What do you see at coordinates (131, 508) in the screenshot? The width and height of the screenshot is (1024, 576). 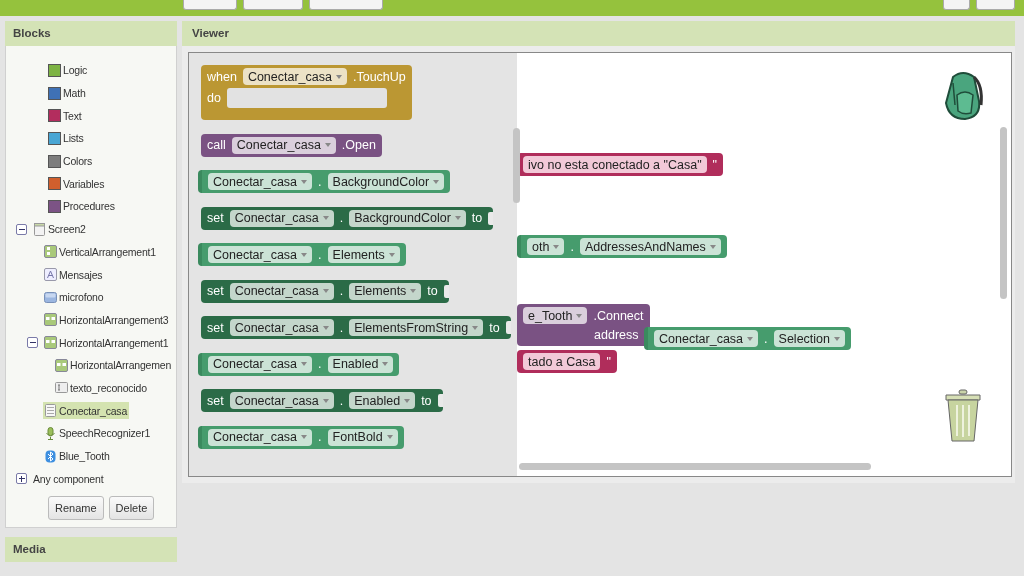 I see `delete-button: Delete` at bounding box center [131, 508].